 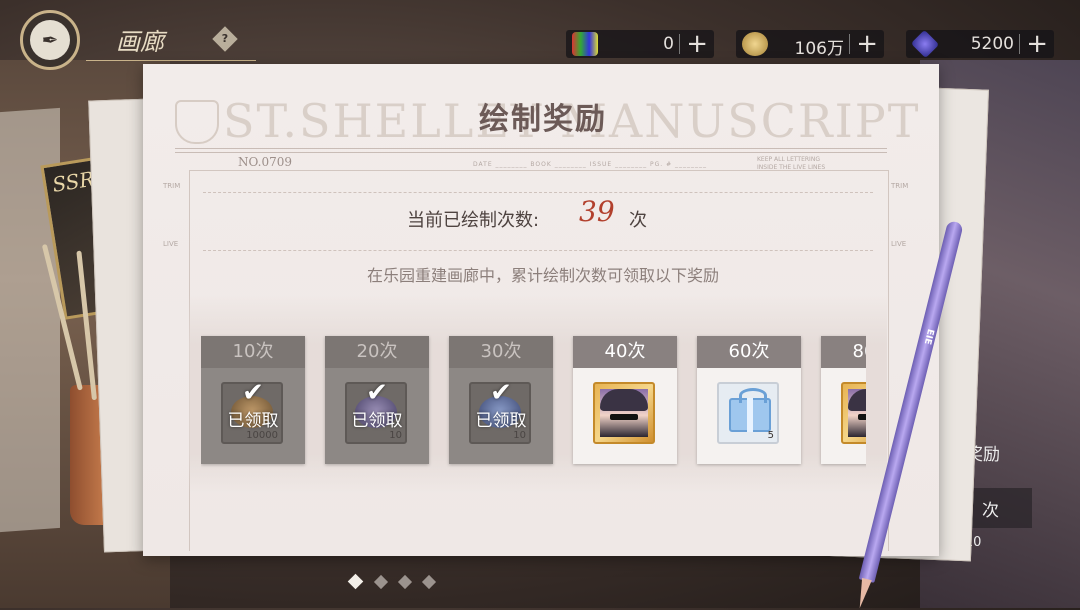 What do you see at coordinates (697, 44) in the screenshot?
I see `add-paint-button: +` at bounding box center [697, 44].